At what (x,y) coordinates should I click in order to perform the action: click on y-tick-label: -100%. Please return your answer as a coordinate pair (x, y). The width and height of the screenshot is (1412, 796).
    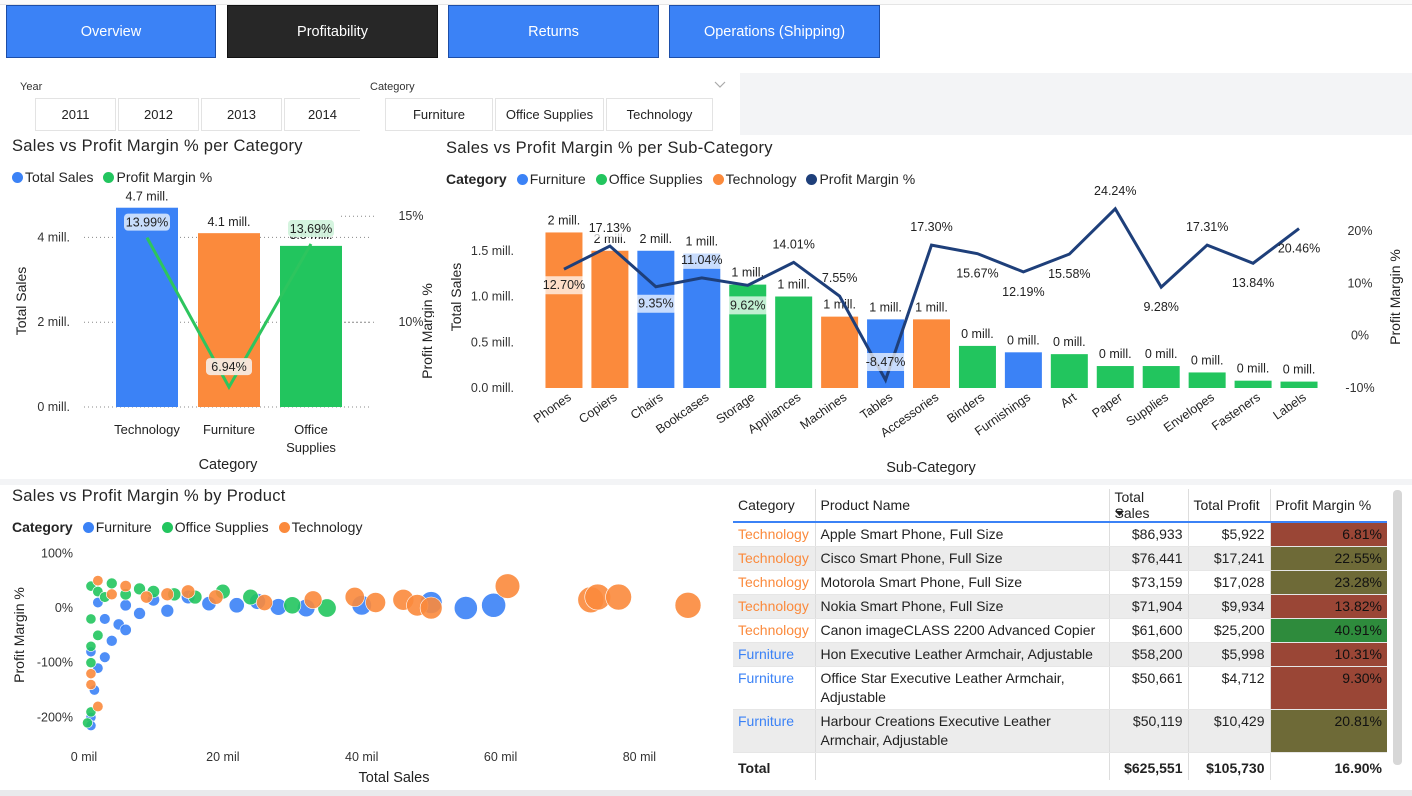
    Looking at the image, I should click on (55, 663).